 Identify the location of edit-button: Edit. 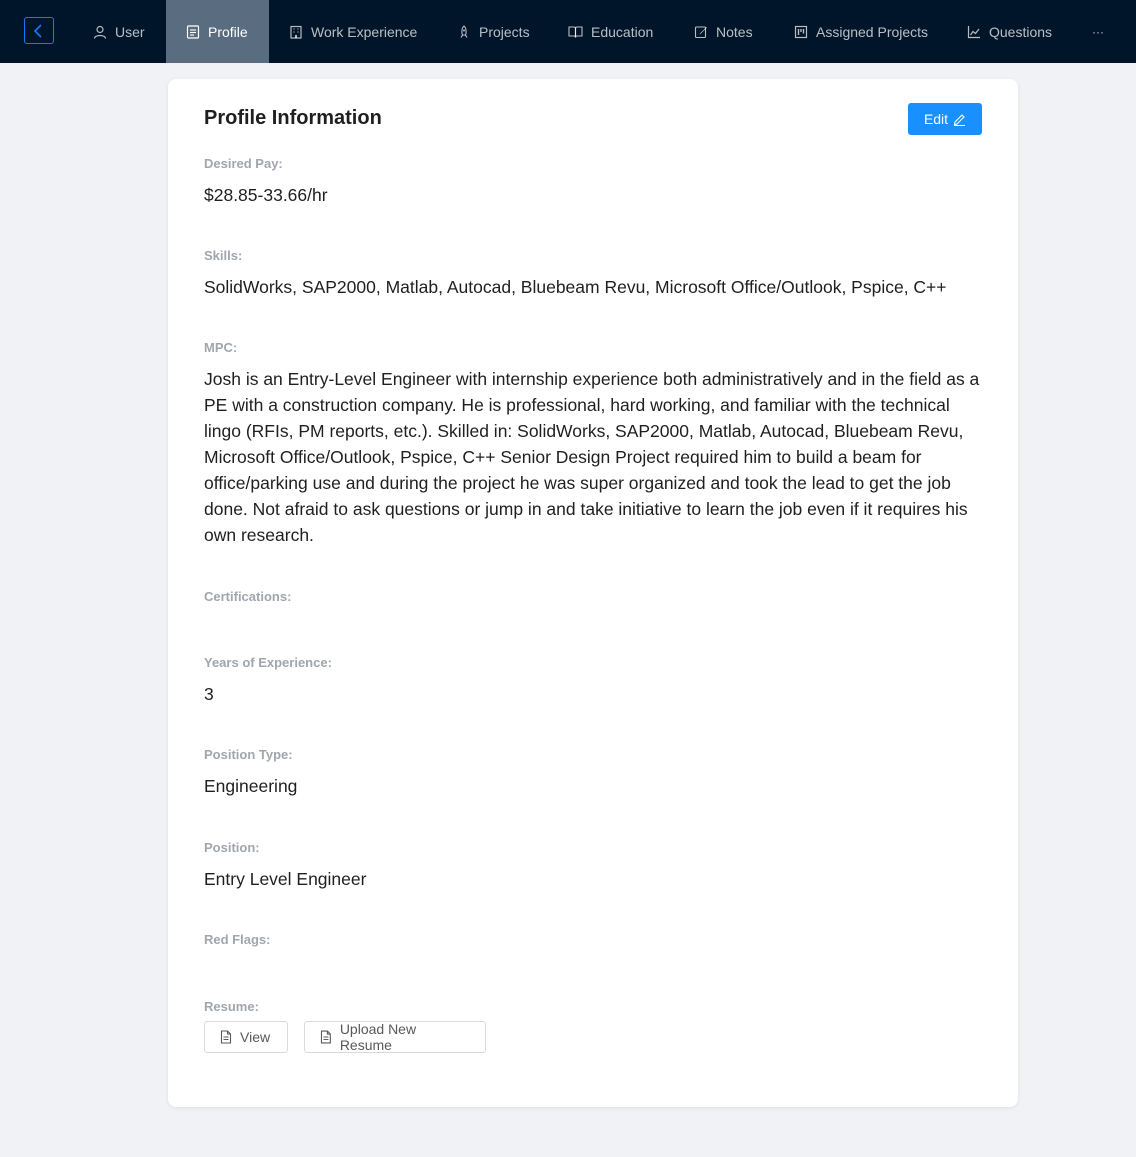
(945, 119).